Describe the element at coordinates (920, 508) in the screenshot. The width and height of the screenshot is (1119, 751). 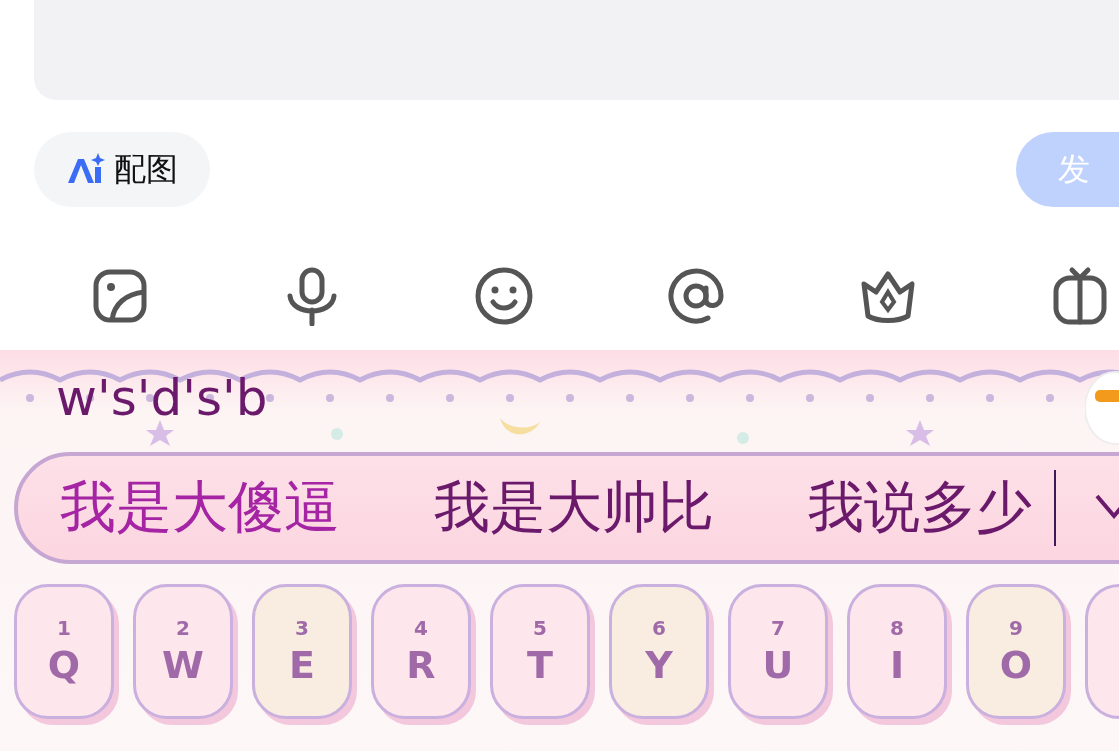
I see `candidate-word: 我说多少` at that location.